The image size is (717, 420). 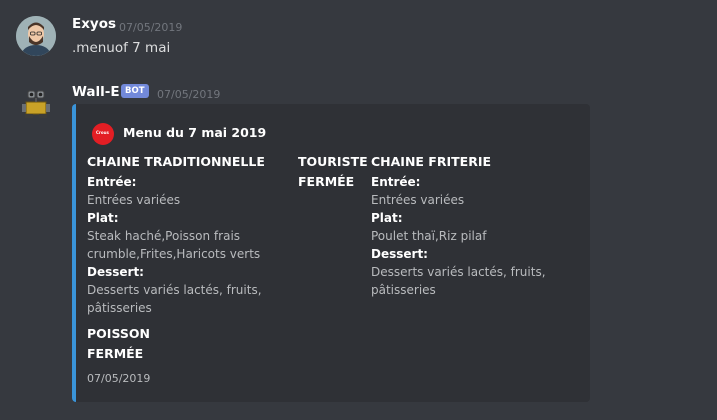 I want to click on user-avatar, so click(x=36, y=36).